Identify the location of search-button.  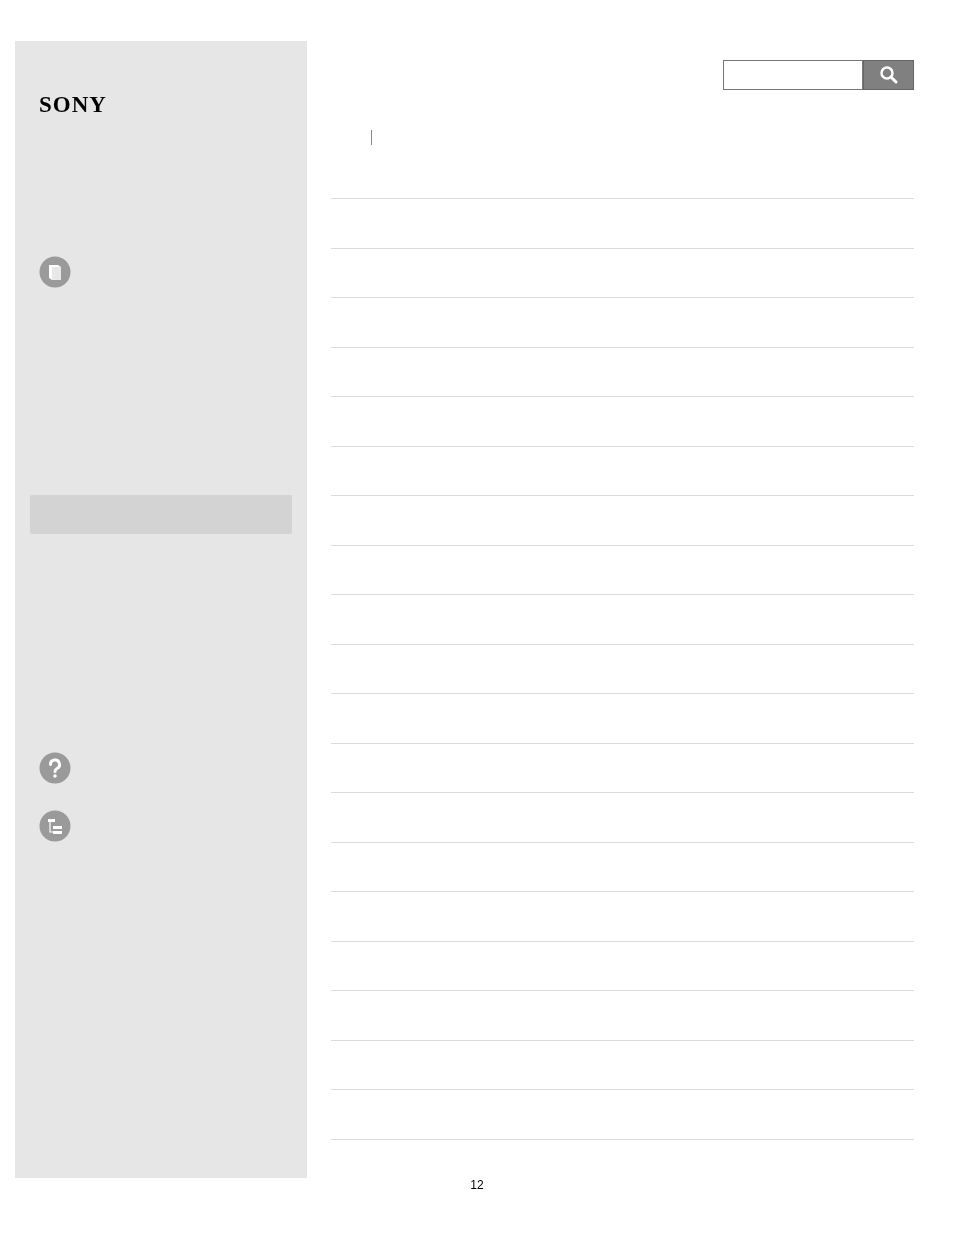
(888, 75).